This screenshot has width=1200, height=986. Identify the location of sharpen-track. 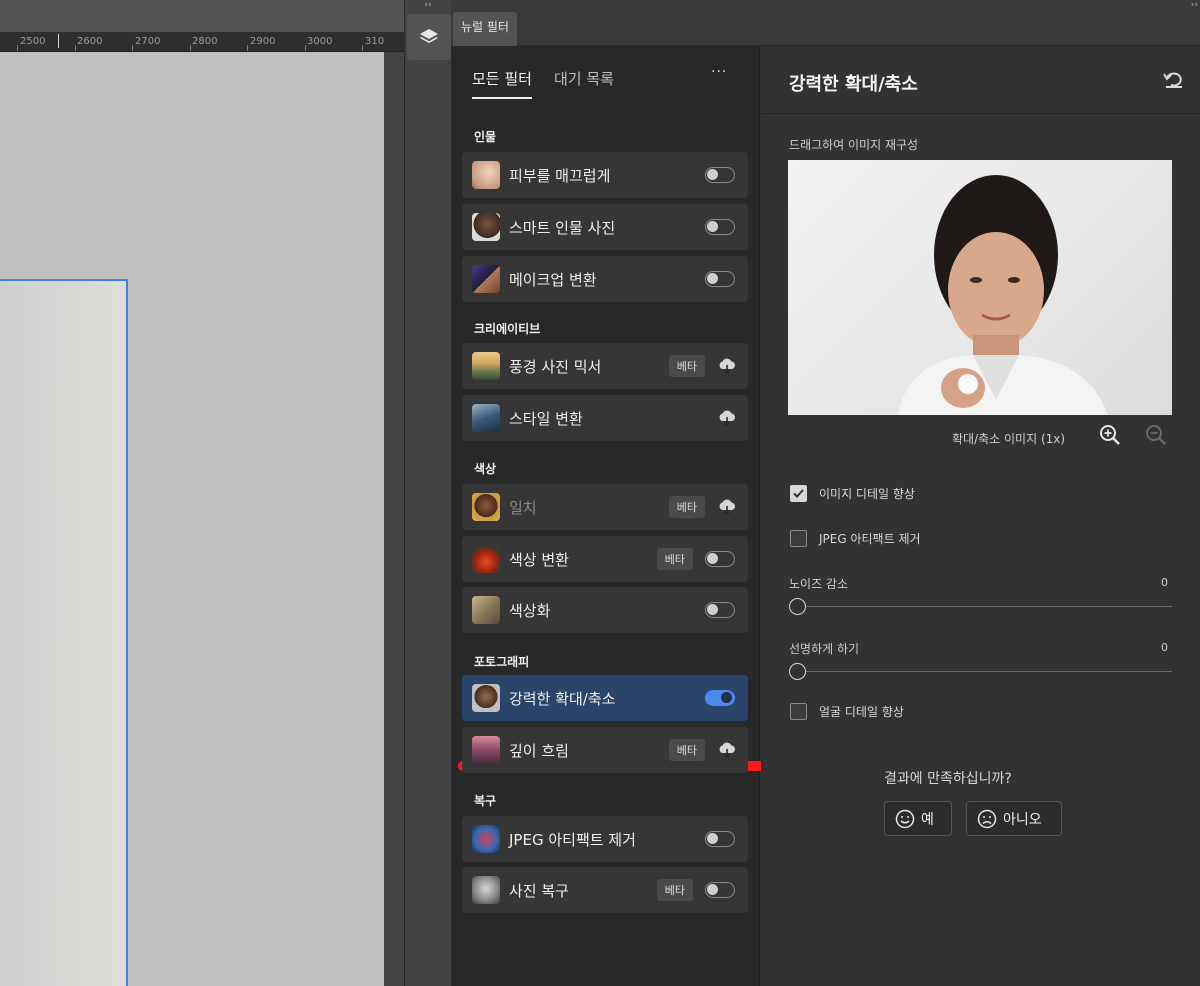
(984, 671).